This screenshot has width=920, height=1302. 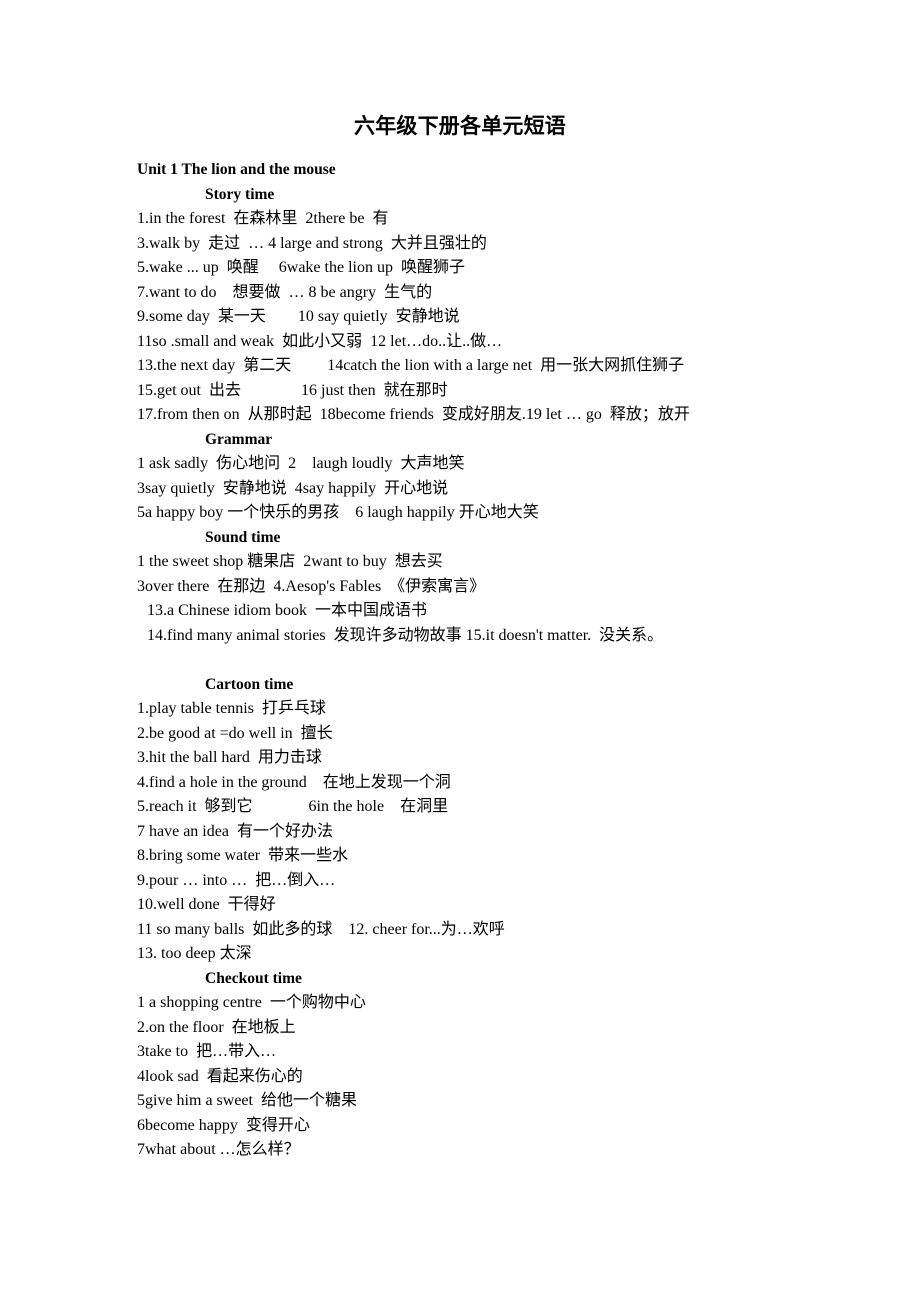 What do you see at coordinates (298, 316) in the screenshot?
I see `phrase-line: 9.some day 某一天 10 say quietly 安静地说` at bounding box center [298, 316].